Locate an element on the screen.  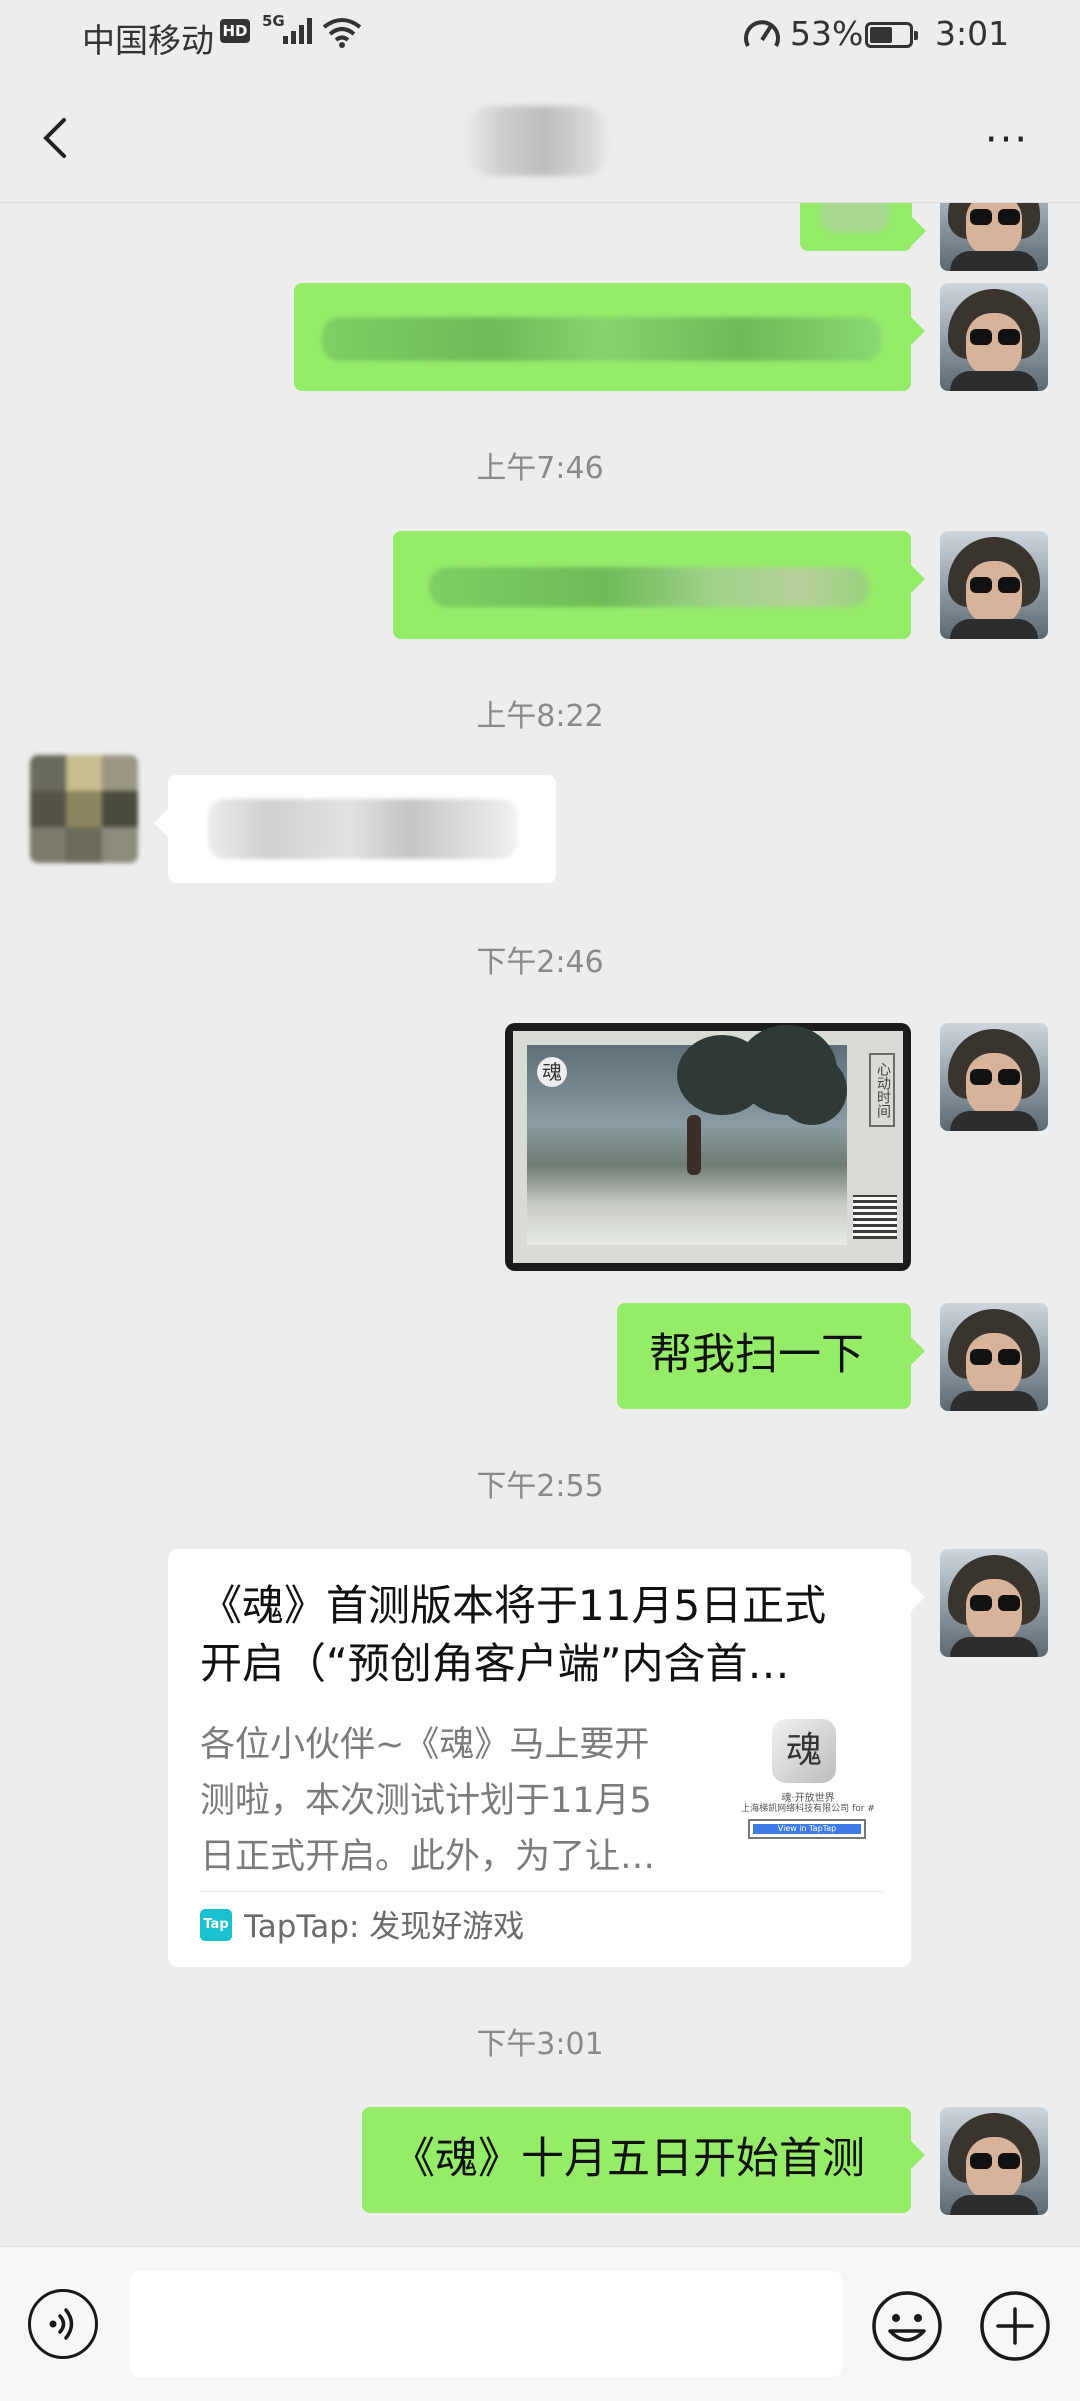
app-icon: 魂 is located at coordinates (804, 1751).